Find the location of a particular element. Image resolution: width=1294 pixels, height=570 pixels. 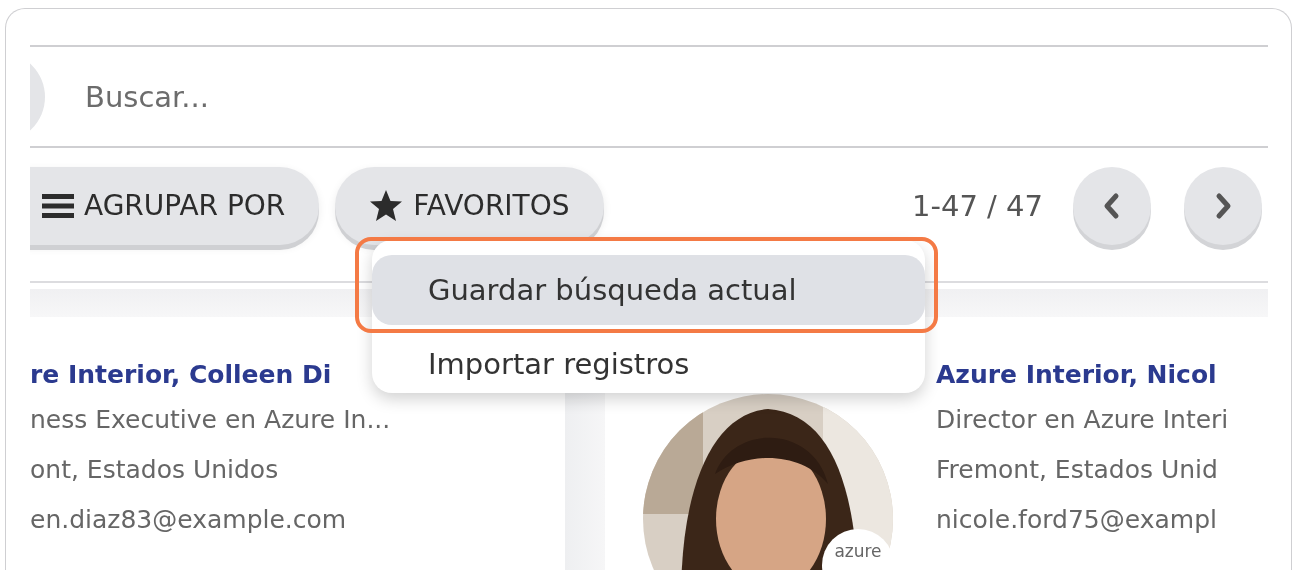

pager-count: 1-47 / 47 is located at coordinates (977, 205).